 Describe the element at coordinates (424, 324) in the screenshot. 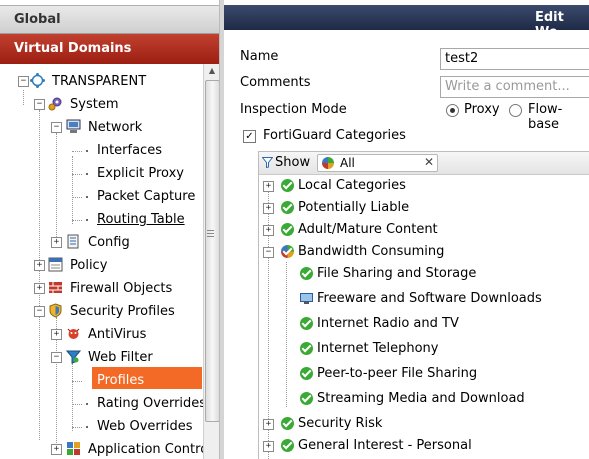

I see `category-row-internet-radio-and-tv: Internet Radio and TV` at that location.